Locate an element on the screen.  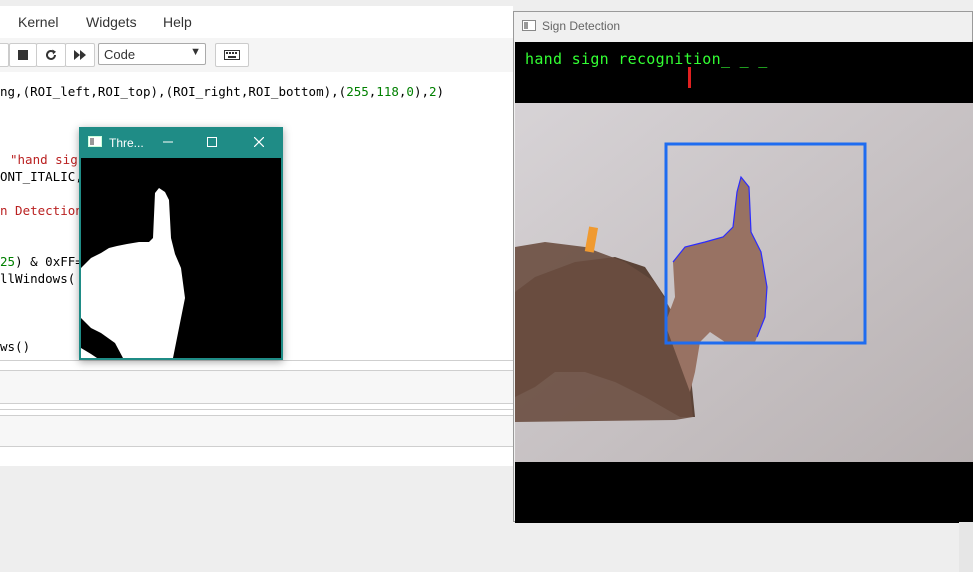
stop-icon is located at coordinates (23, 55).